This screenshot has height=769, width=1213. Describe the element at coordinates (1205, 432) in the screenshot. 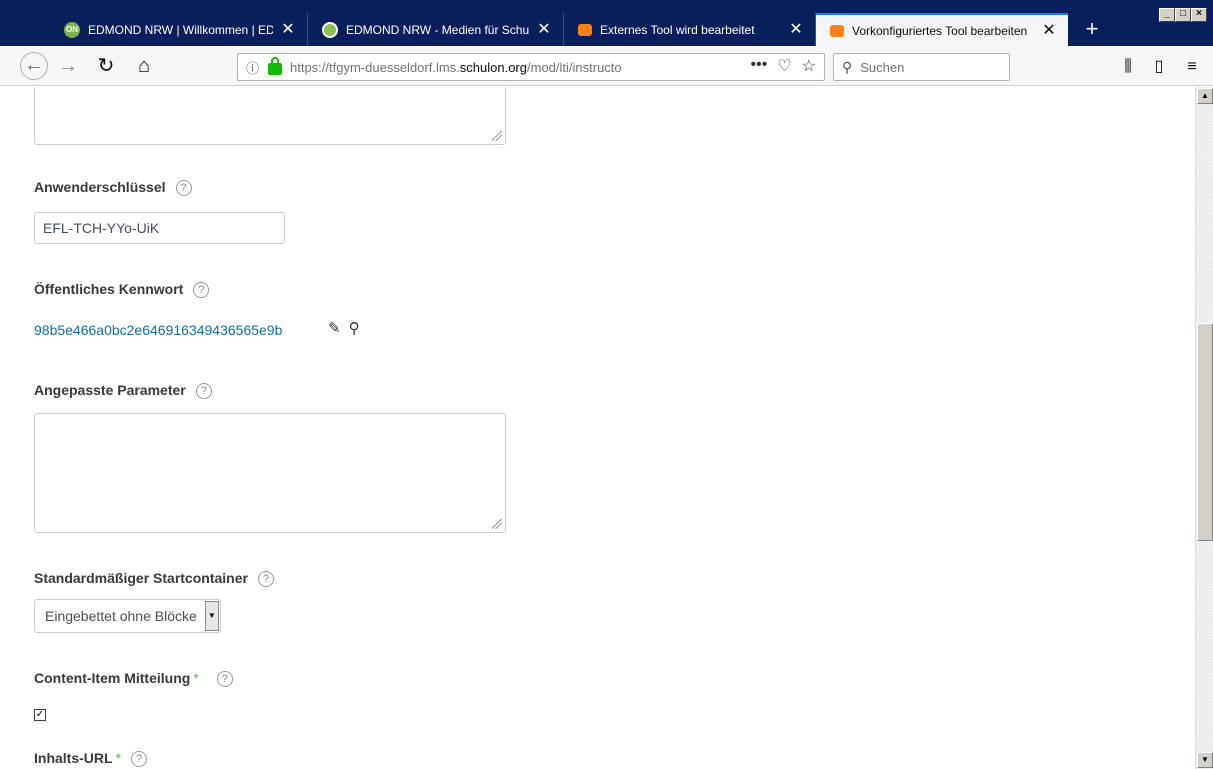

I see `scrollbar-thumb` at that location.